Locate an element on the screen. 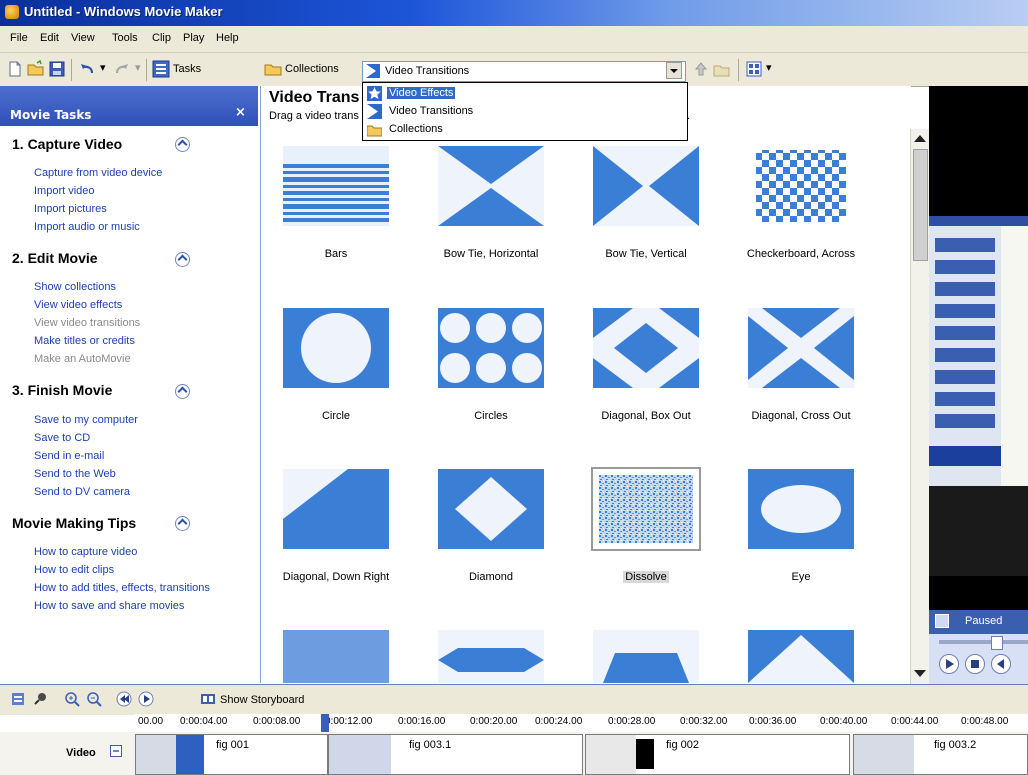  save-project-icon is located at coordinates (57, 69).